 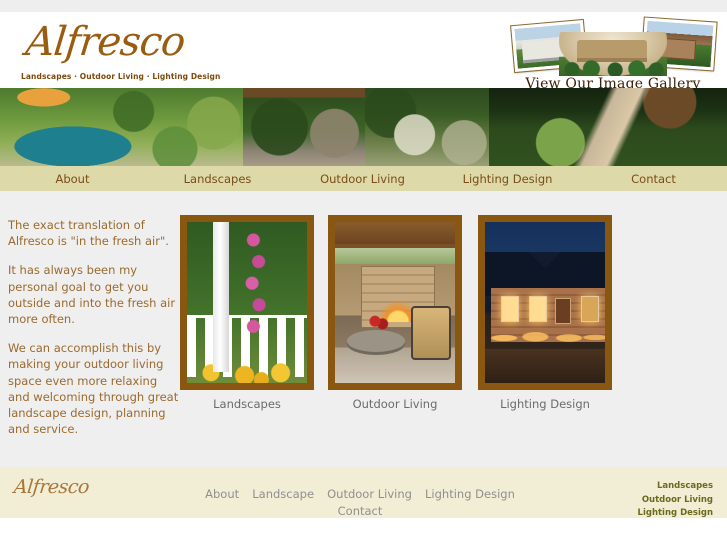 I want to click on footer-logo: Alfresco, so click(x=51, y=487).